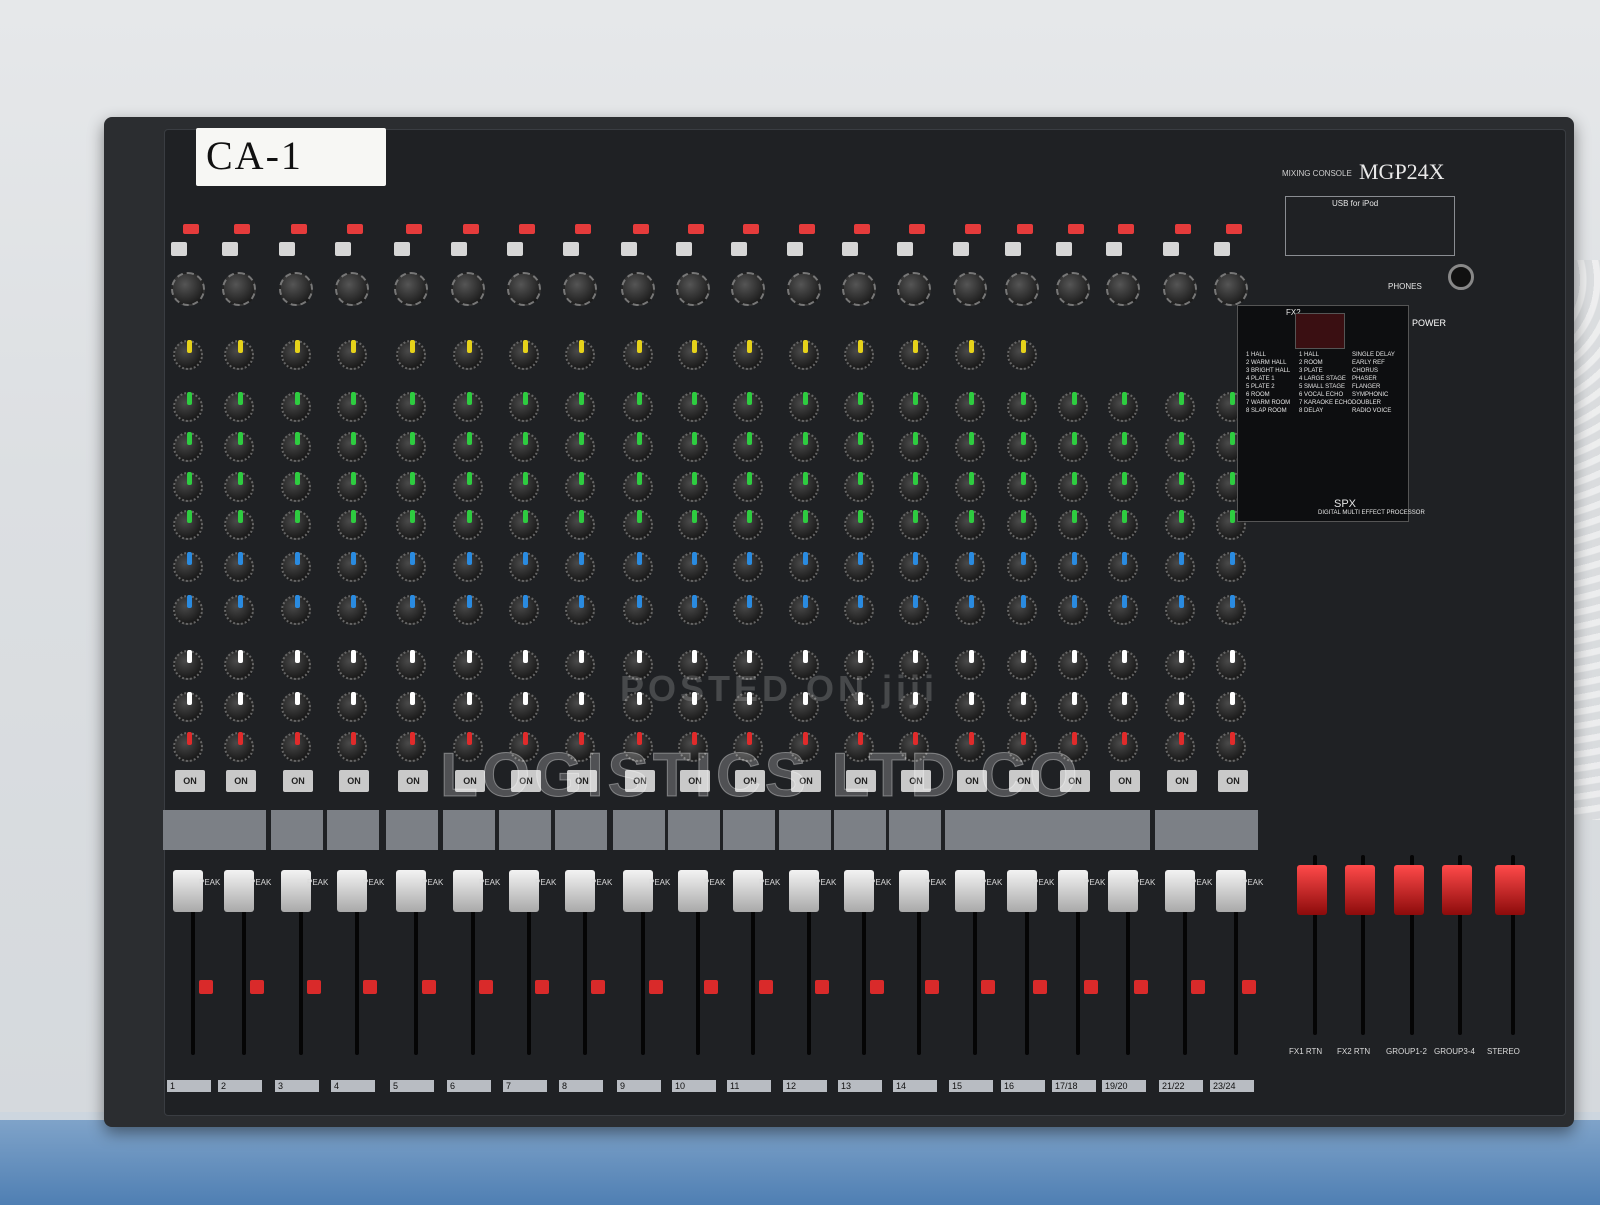 Image resolution: width=1600 pixels, height=1205 pixels. I want to click on pan-knob, so click(352, 747).